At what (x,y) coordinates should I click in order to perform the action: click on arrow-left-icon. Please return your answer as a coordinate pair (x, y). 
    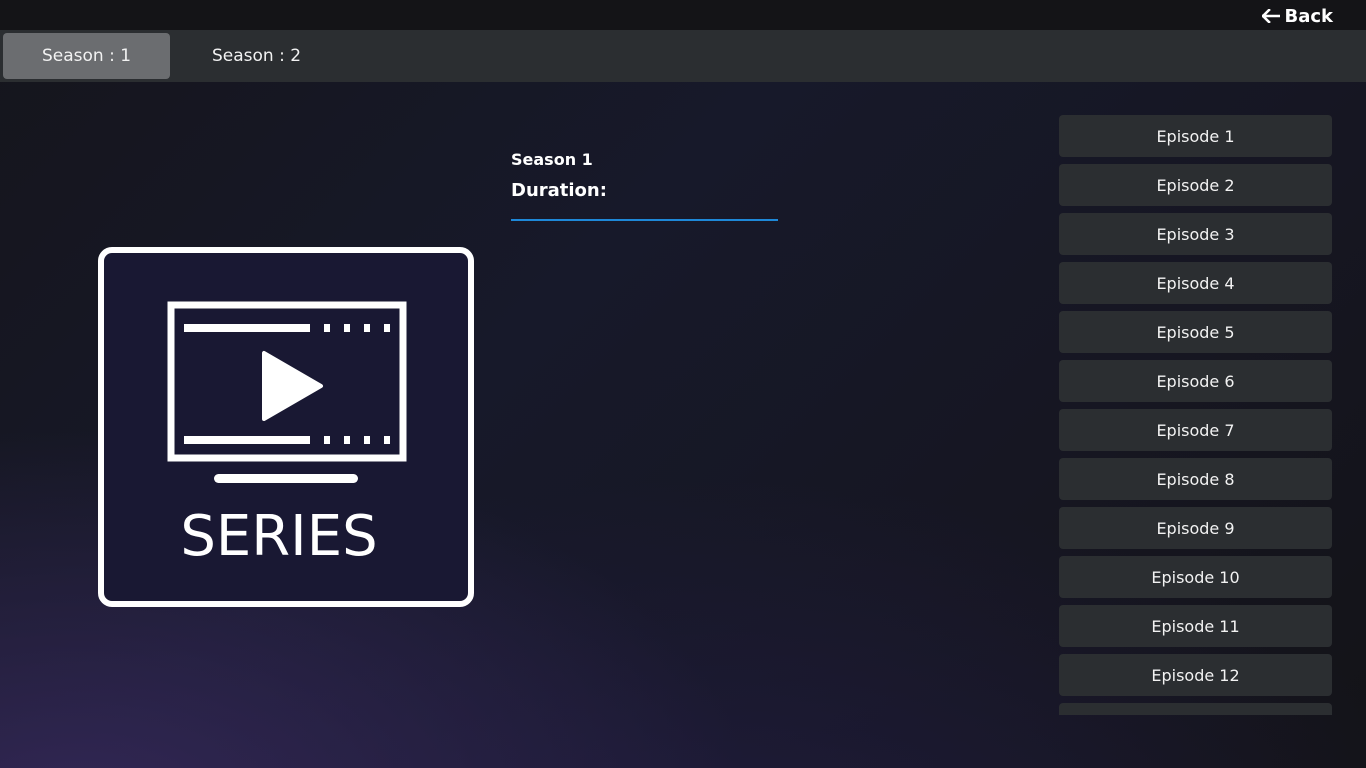
    Looking at the image, I should click on (1271, 16).